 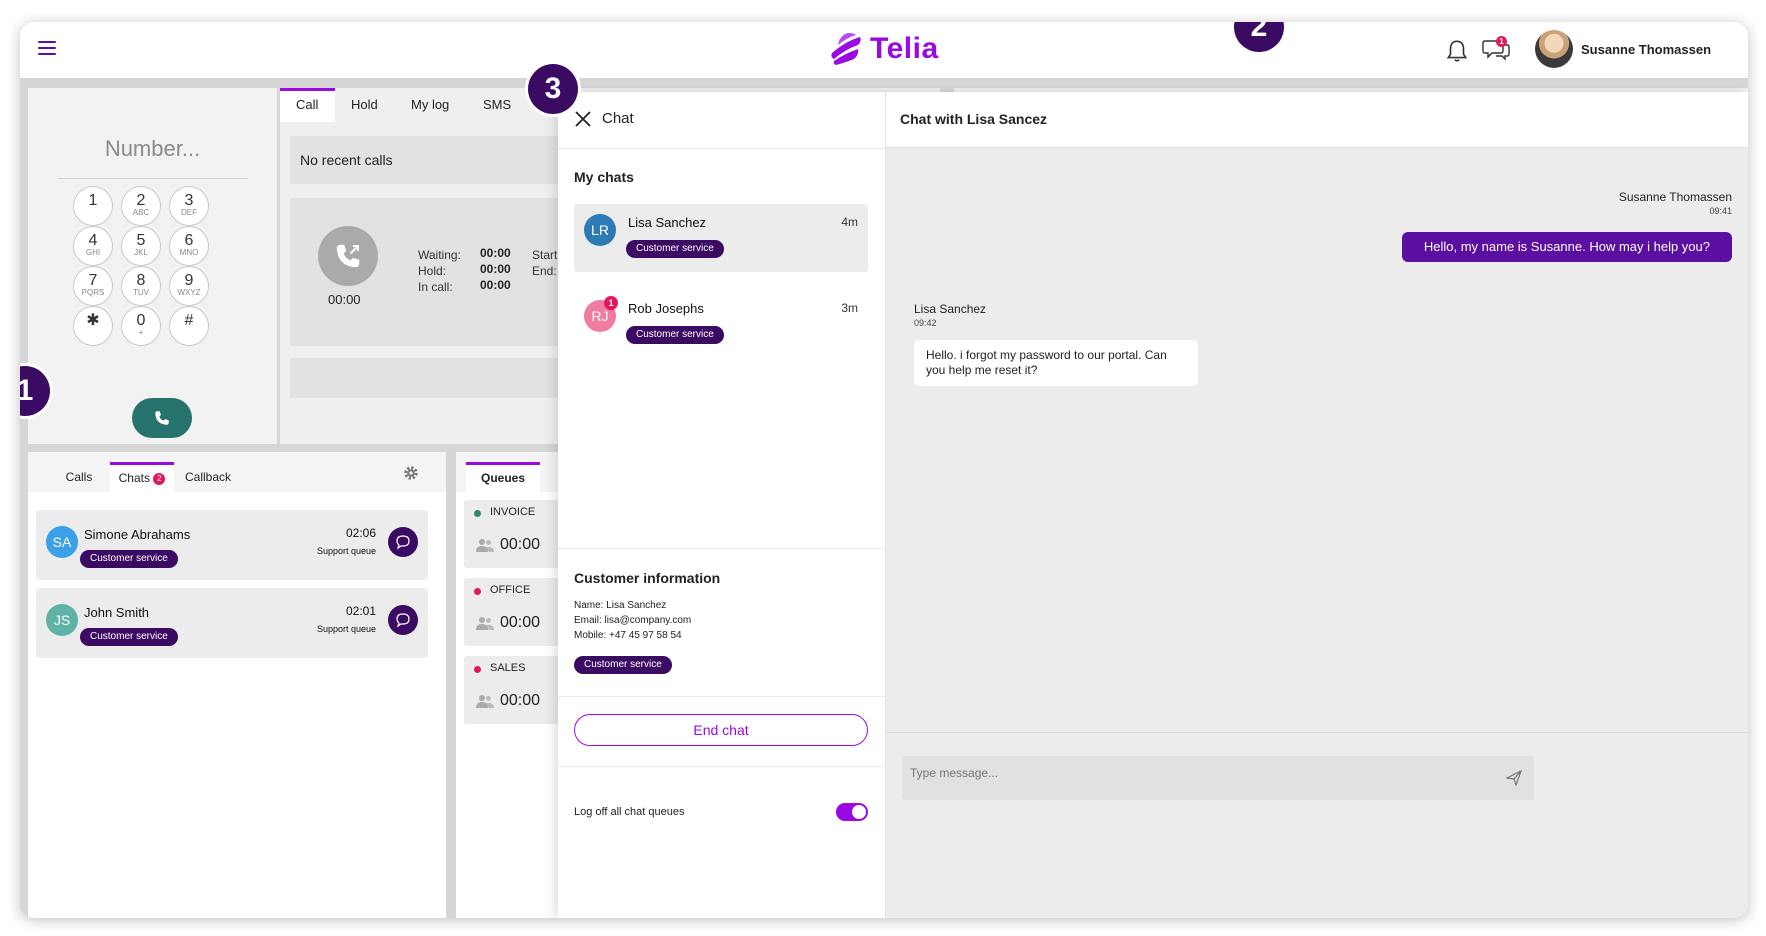 I want to click on dialpad-key: 6 MNO, so click(x=189, y=246).